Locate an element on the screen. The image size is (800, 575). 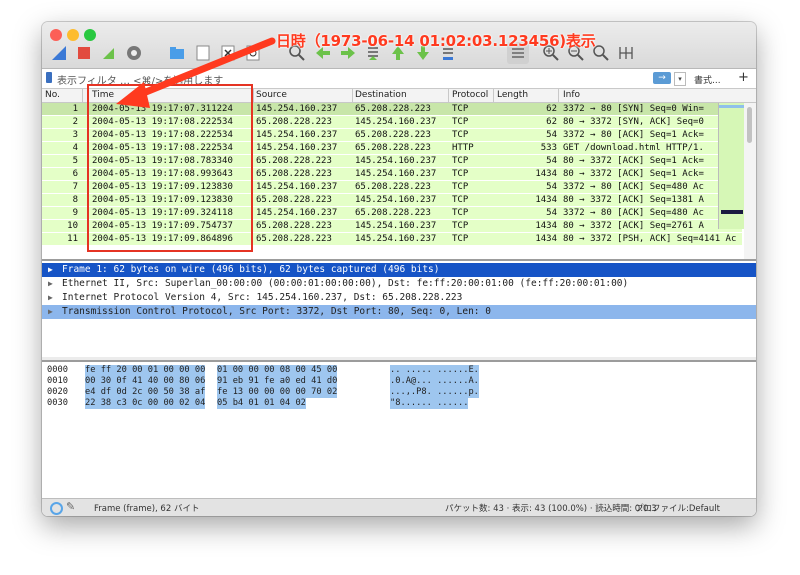
time-column-highlight-box is located at coordinates (170, 168).